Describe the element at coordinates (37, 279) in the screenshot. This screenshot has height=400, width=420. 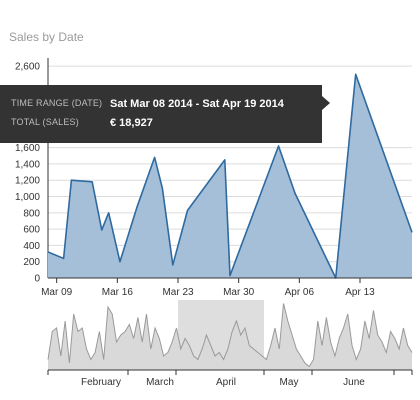
I see `y-tick-label: 0` at that location.